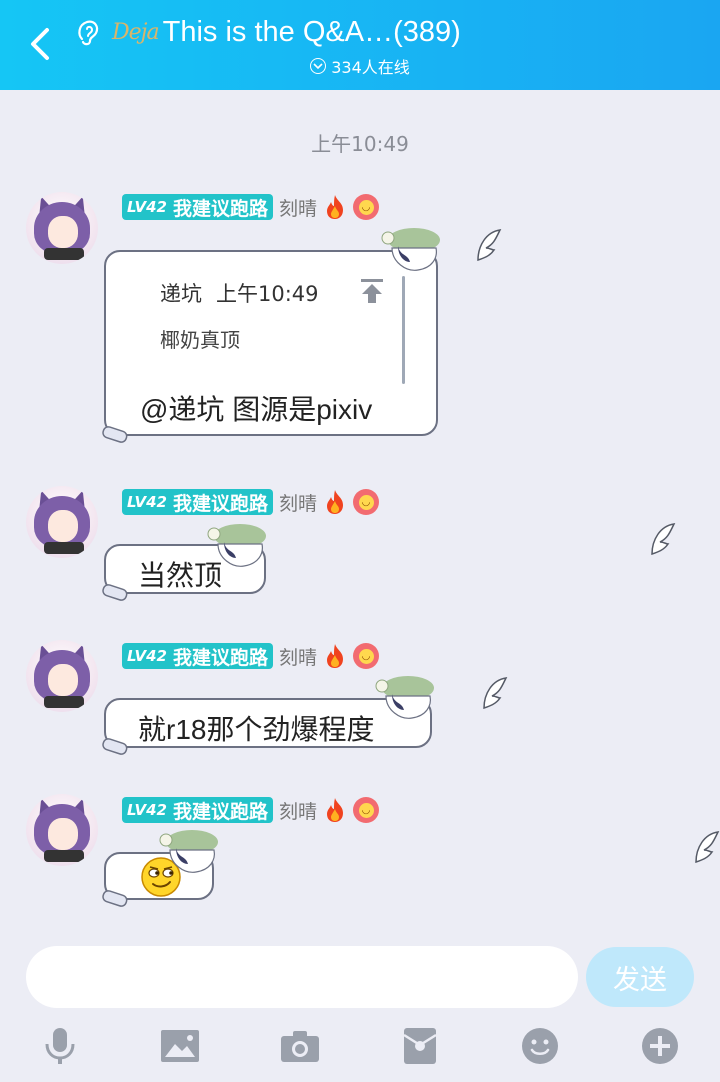  Describe the element at coordinates (311, 31) in the screenshot. I see `group-title: This is the Q&A…(389)` at that location.